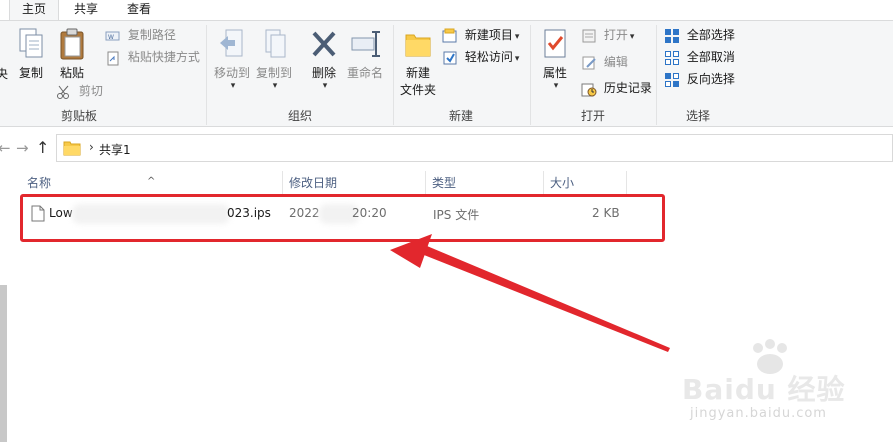 This screenshot has width=893, height=442. I want to click on annotation-arrow-head, so click(411, 251).